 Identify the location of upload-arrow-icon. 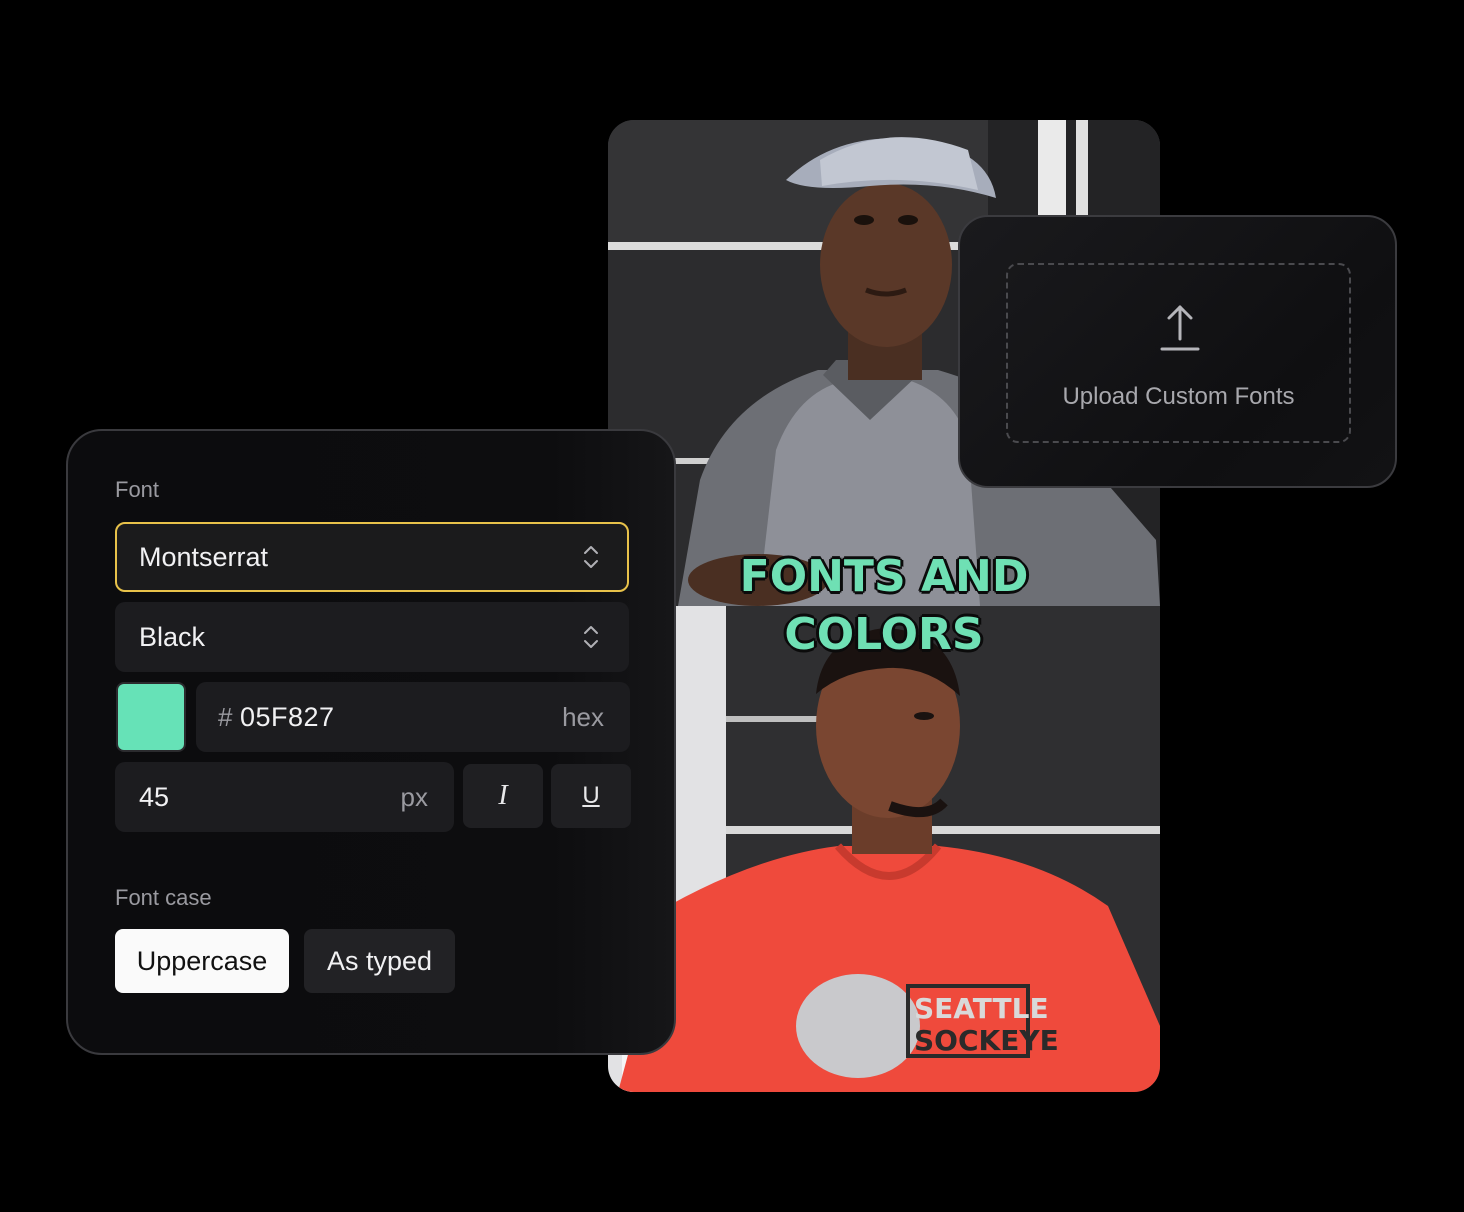
(1180, 328).